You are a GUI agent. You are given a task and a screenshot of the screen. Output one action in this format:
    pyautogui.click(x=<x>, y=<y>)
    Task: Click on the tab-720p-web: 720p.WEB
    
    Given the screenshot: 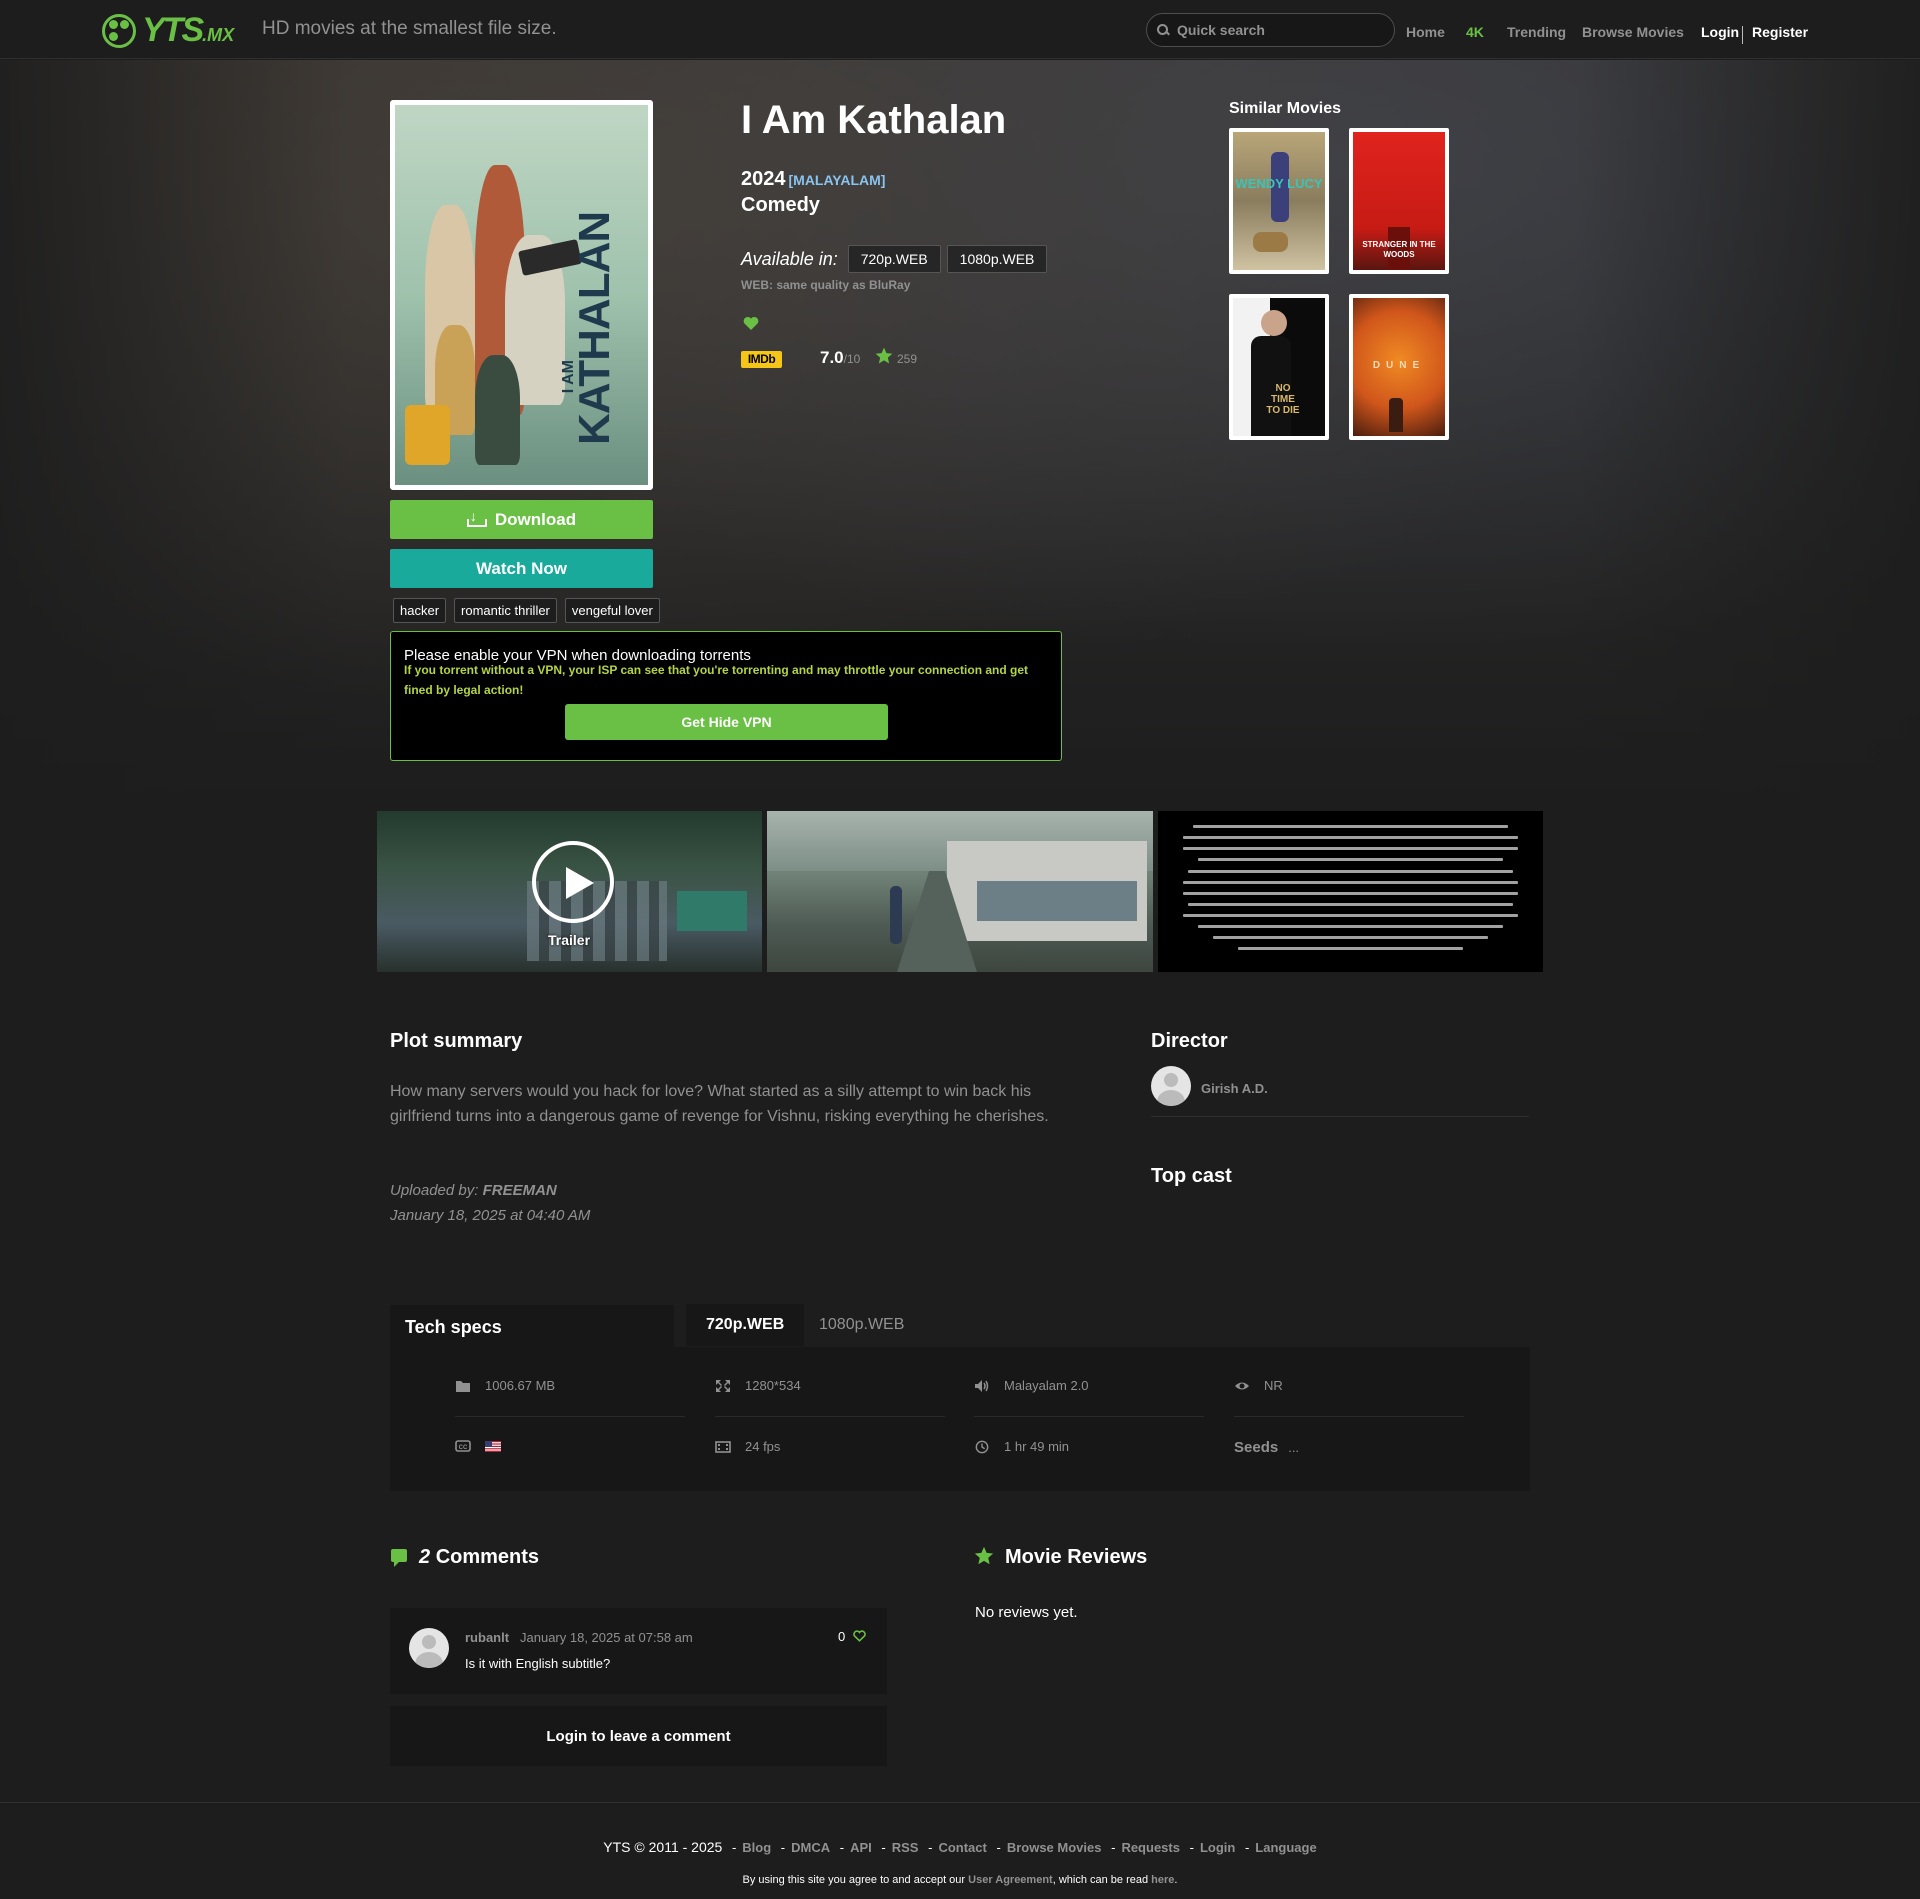 What is the action you would take?
    pyautogui.click(x=745, y=1325)
    